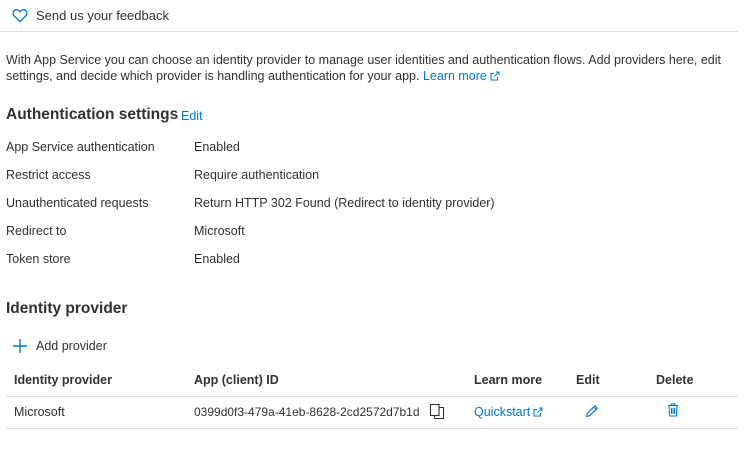  Describe the element at coordinates (63, 380) in the screenshot. I see `column-header-identity-provider: Identity provider` at that location.